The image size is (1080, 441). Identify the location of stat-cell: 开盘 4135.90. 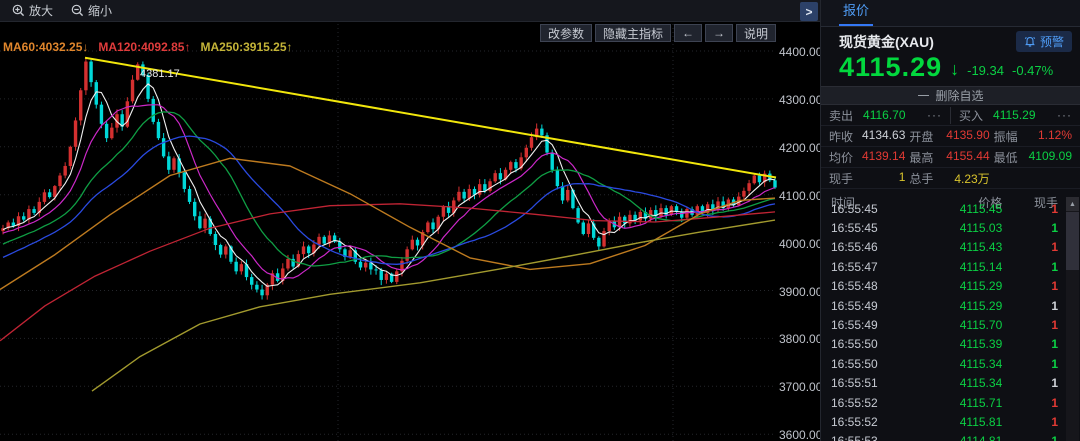
(949, 135).